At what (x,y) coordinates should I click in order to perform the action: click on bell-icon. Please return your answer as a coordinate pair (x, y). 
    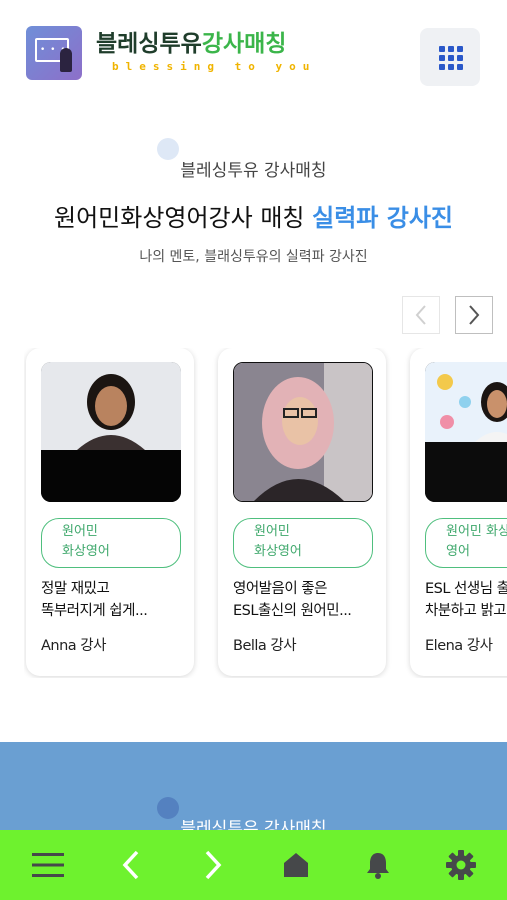
    Looking at the image, I should click on (378, 866).